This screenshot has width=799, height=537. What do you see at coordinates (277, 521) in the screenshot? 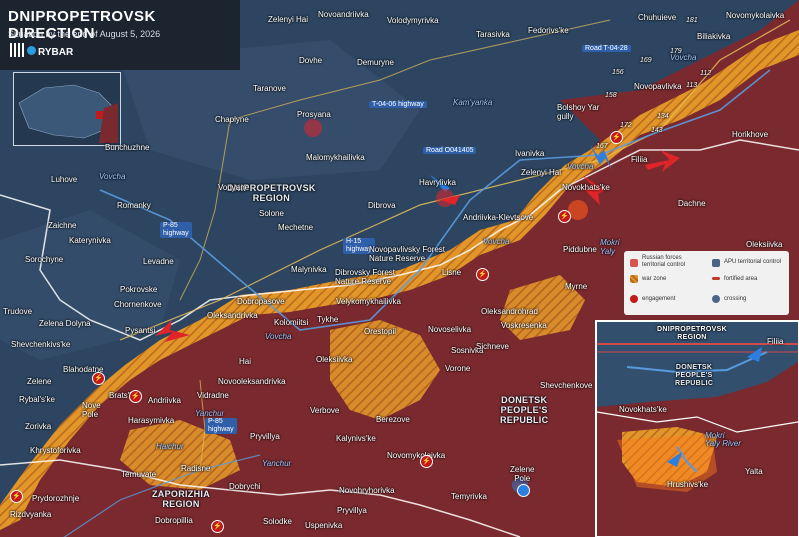
I see `settlement-label: Solodke` at bounding box center [277, 521].